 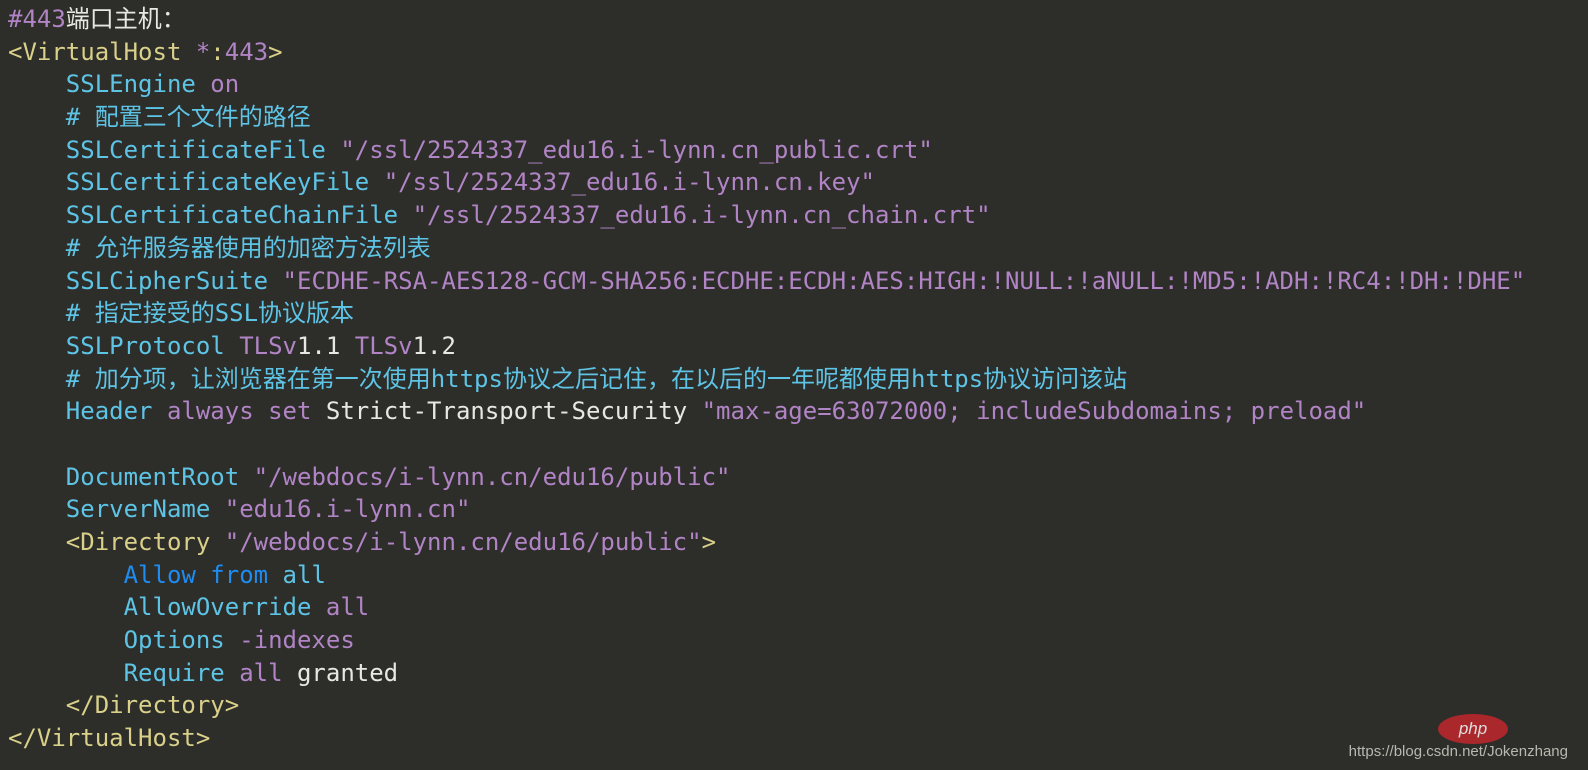 I want to click on code-token: 443, so click(x=246, y=51).